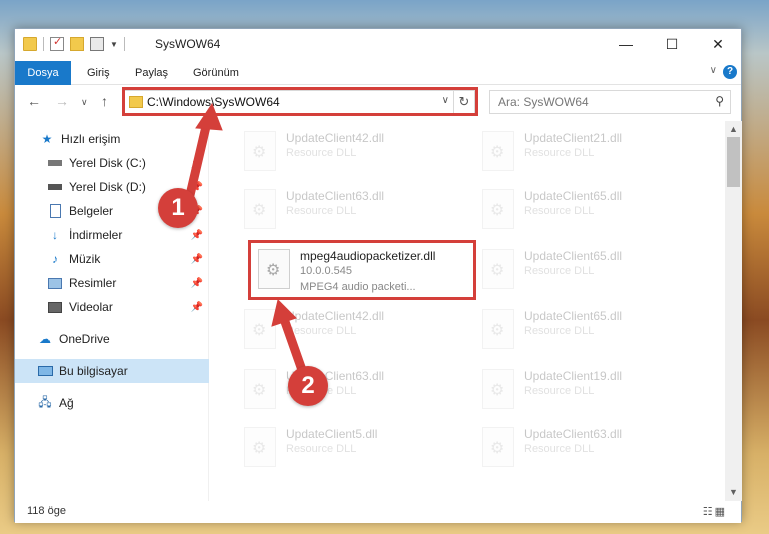 Image resolution: width=769 pixels, height=534 pixels. I want to click on music-icon: ♪, so click(55, 259).